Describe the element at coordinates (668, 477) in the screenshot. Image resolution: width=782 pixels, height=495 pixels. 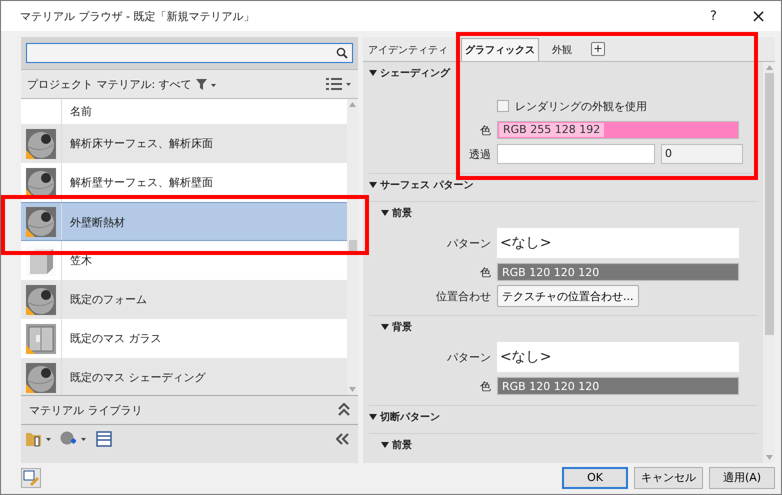
I see `dialog-button: キャンセル` at that location.